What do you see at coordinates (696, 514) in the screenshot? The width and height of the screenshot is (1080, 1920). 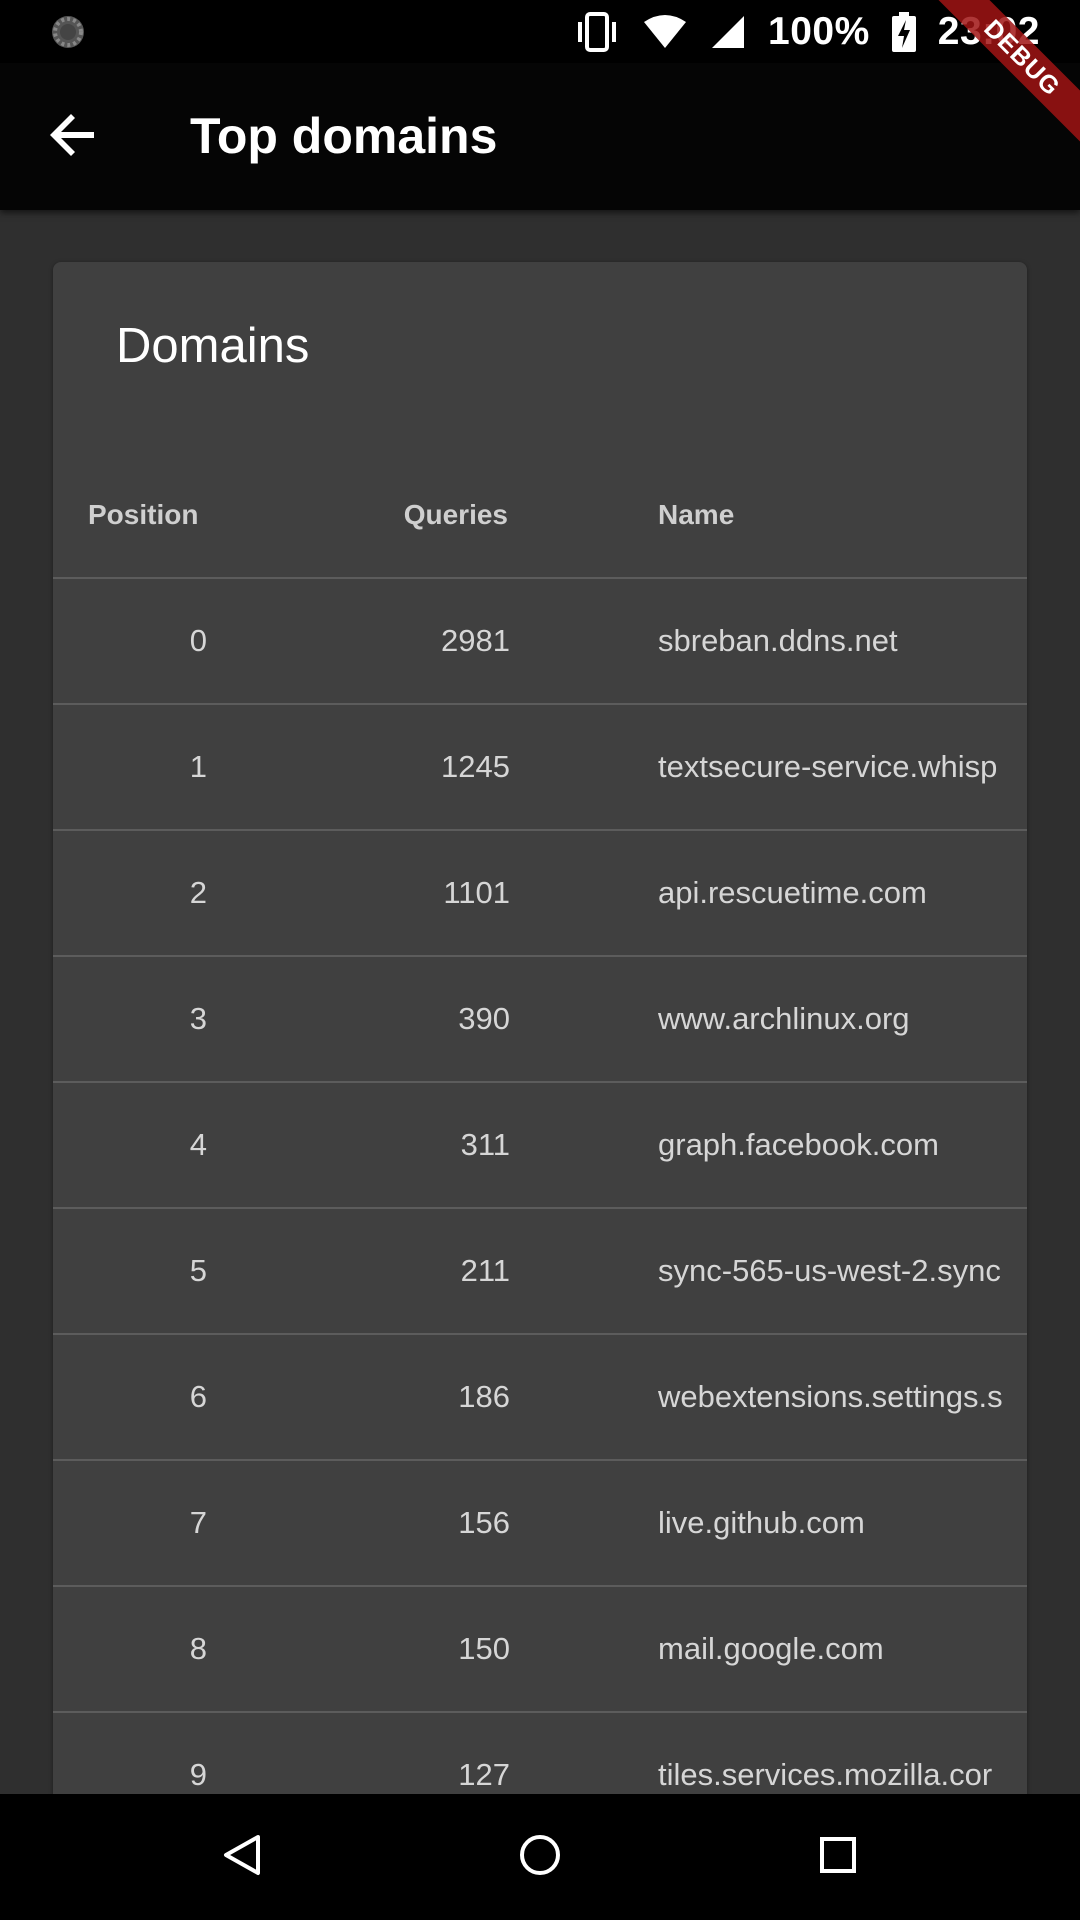 I see `column-header-name: Name` at bounding box center [696, 514].